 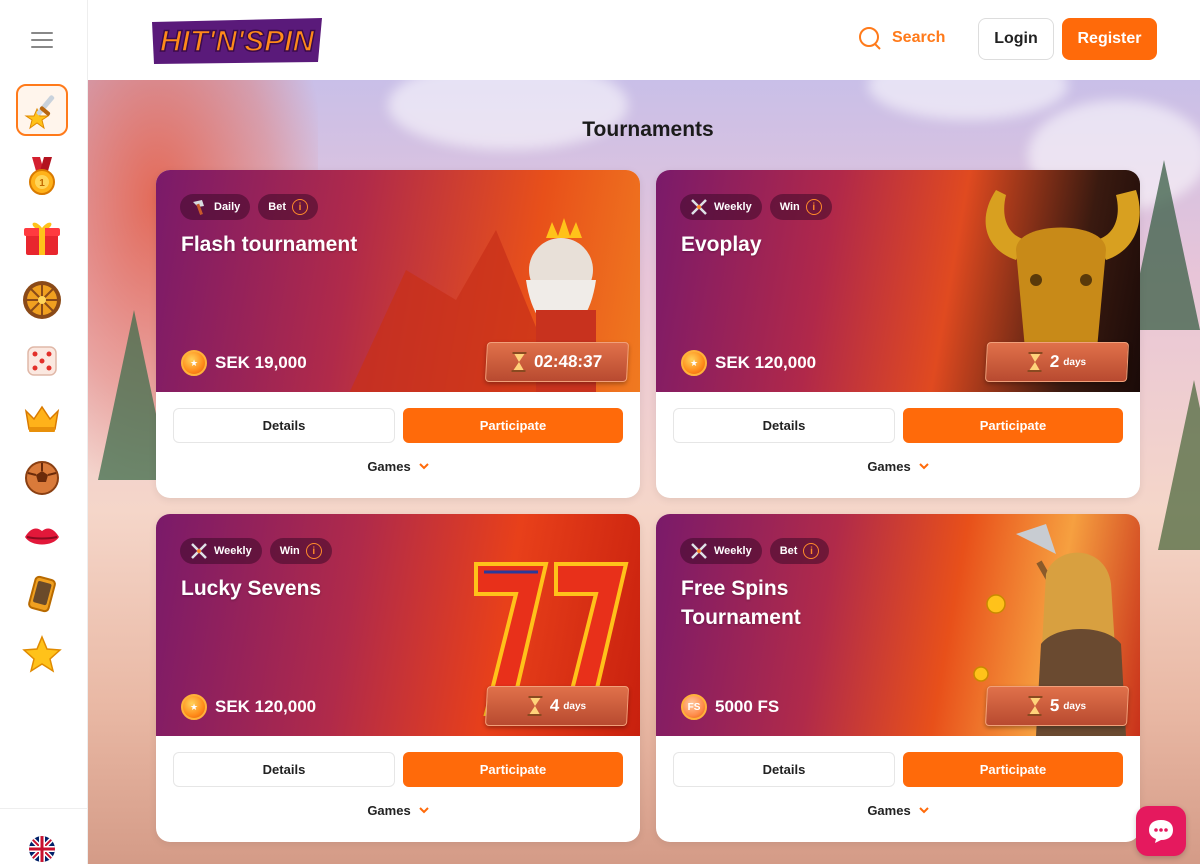 What do you see at coordinates (42, 40) in the screenshot?
I see `menu-icon` at bounding box center [42, 40].